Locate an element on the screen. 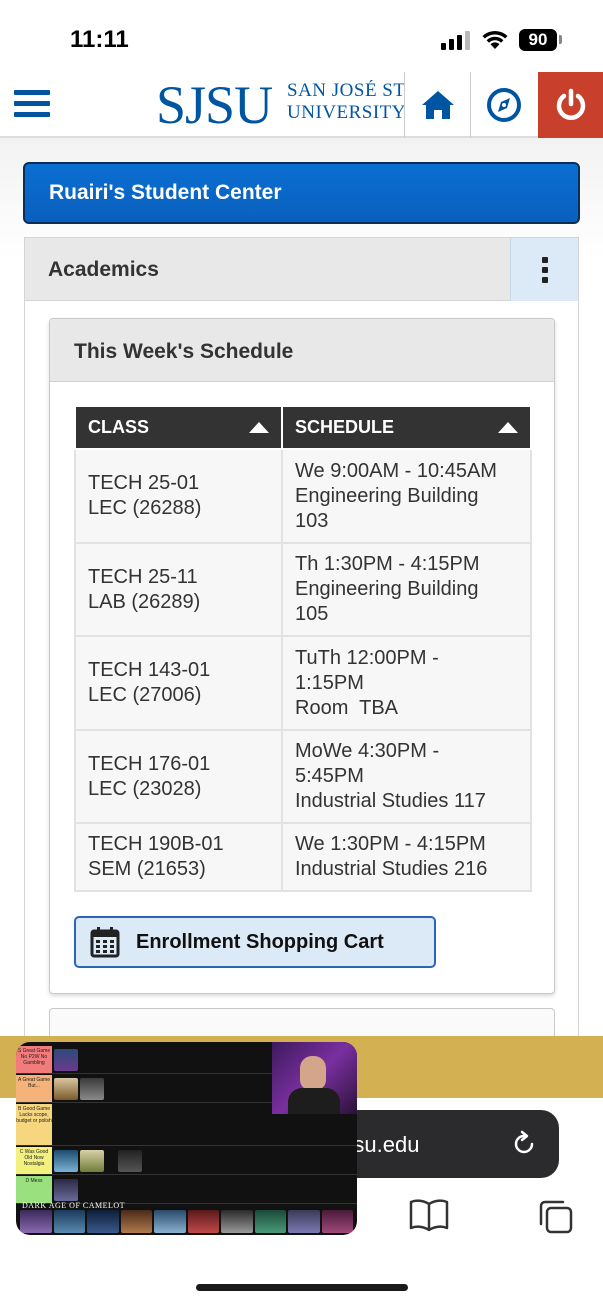  schedule-room: 103 is located at coordinates (312, 520).